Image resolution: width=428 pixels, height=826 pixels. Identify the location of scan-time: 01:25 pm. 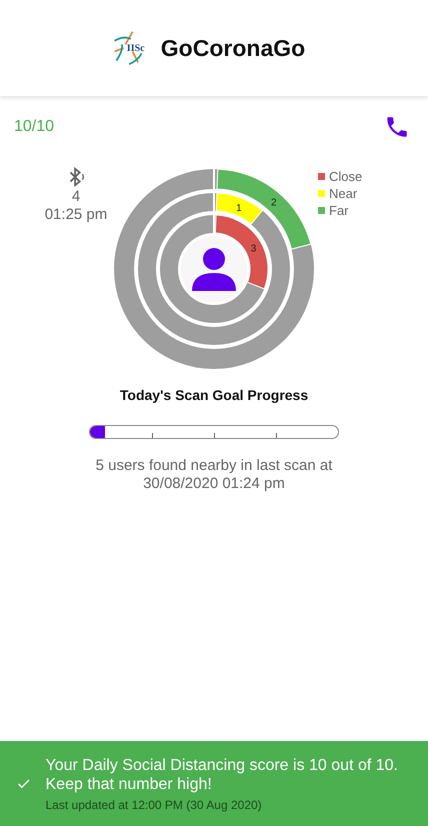
(76, 215).